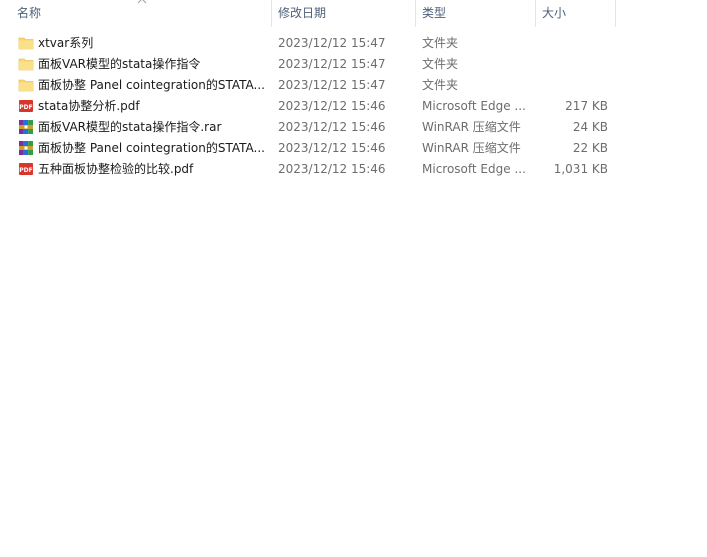  I want to click on file-row: 面板VAR模型的stata操作指令 2023/12/12 15:47 文件夹, so click(310, 64).